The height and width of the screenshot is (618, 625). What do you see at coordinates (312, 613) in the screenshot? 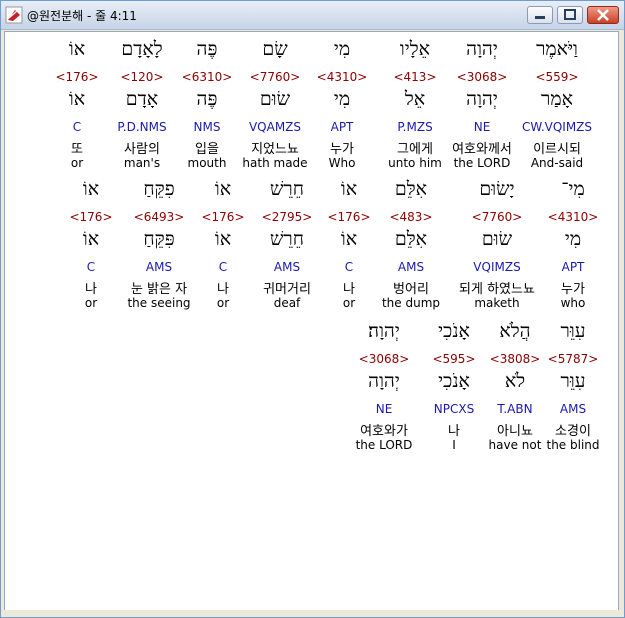
I see `status-bar` at bounding box center [312, 613].